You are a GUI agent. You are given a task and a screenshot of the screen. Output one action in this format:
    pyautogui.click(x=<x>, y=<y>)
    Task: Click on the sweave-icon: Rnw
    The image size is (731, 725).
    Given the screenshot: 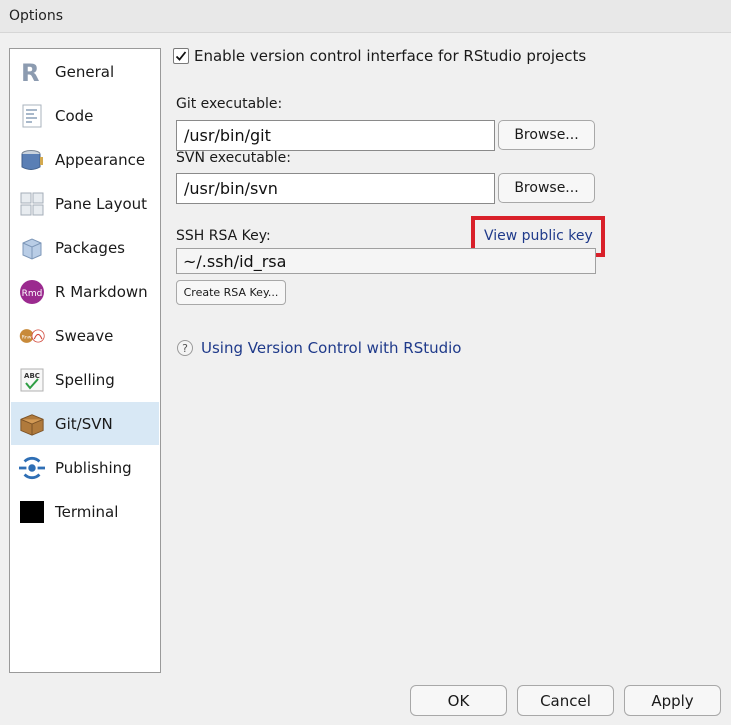 What is the action you would take?
    pyautogui.click(x=32, y=336)
    